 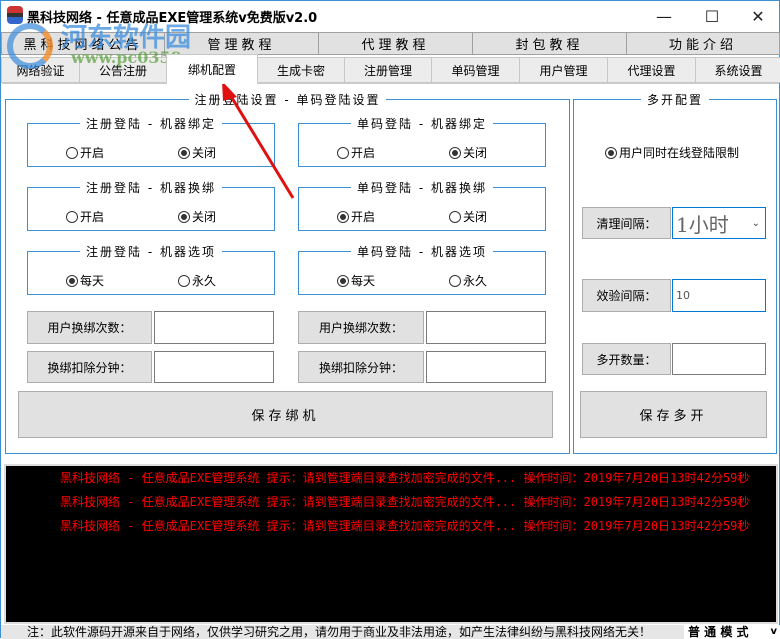 What do you see at coordinates (301, 70) in the screenshot?
I see `sub-tab-3: 生成卡密` at bounding box center [301, 70].